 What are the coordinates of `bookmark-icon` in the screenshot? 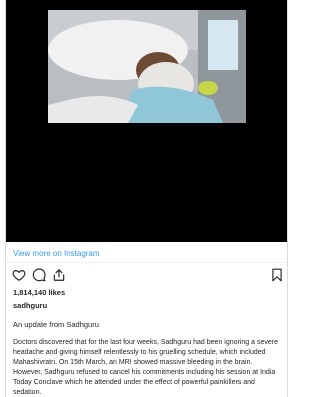 It's located at (277, 275).